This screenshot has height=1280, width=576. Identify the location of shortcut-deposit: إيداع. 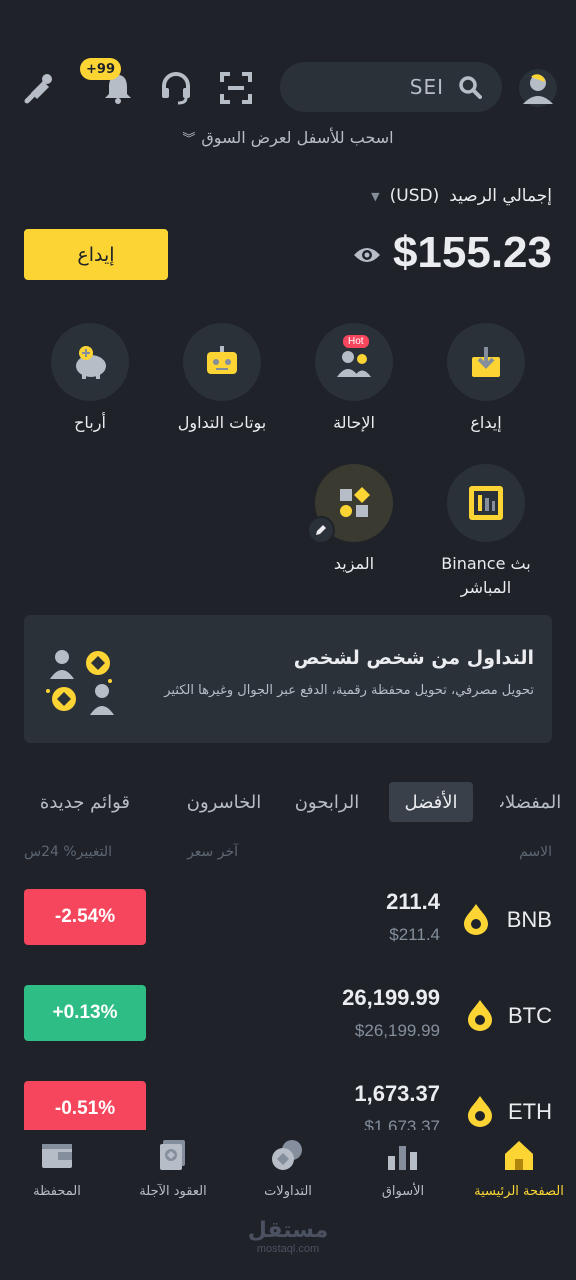
(486, 379).